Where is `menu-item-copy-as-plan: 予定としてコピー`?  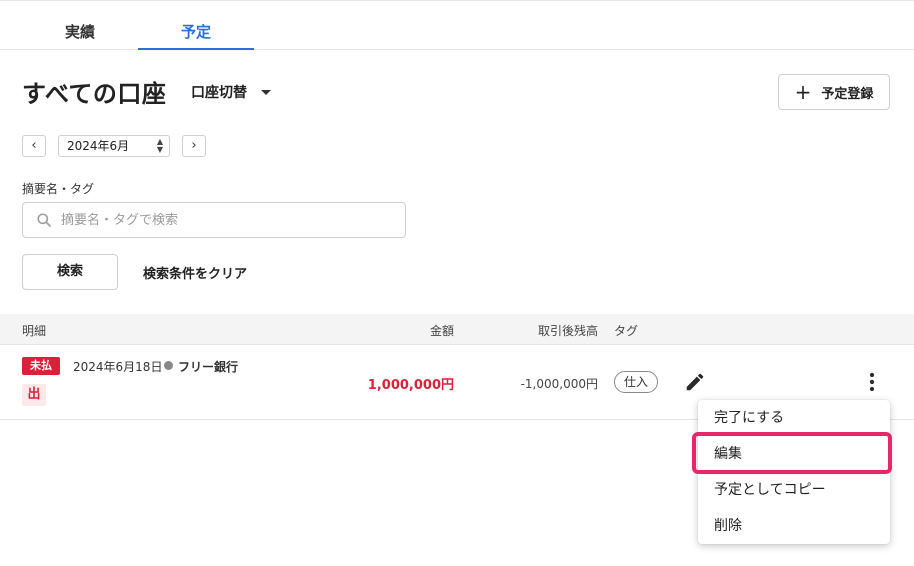 menu-item-copy-as-plan: 予定としてコピー is located at coordinates (794, 490).